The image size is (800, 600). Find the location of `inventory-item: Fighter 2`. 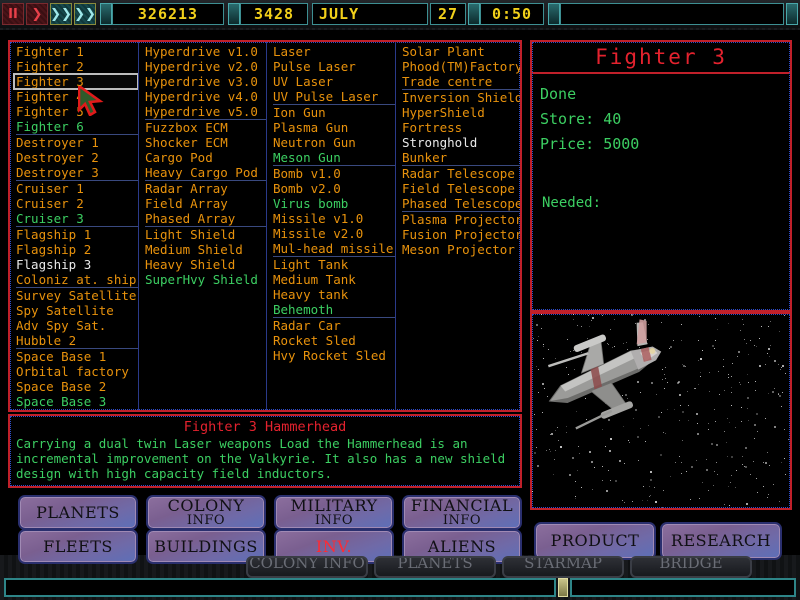

inventory-item: Fighter 2 is located at coordinates (77, 66).